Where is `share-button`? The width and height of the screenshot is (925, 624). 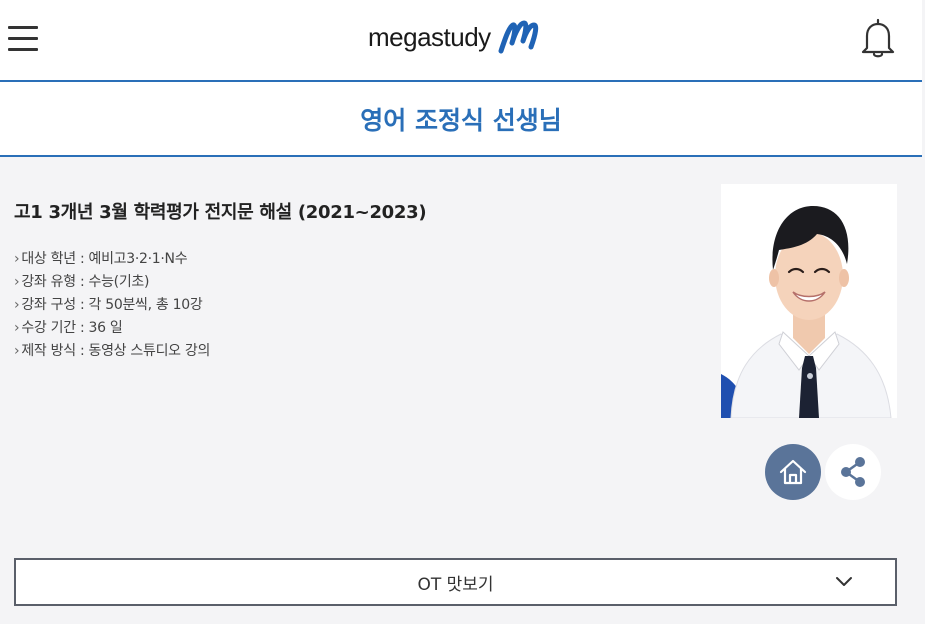
share-button is located at coordinates (853, 472).